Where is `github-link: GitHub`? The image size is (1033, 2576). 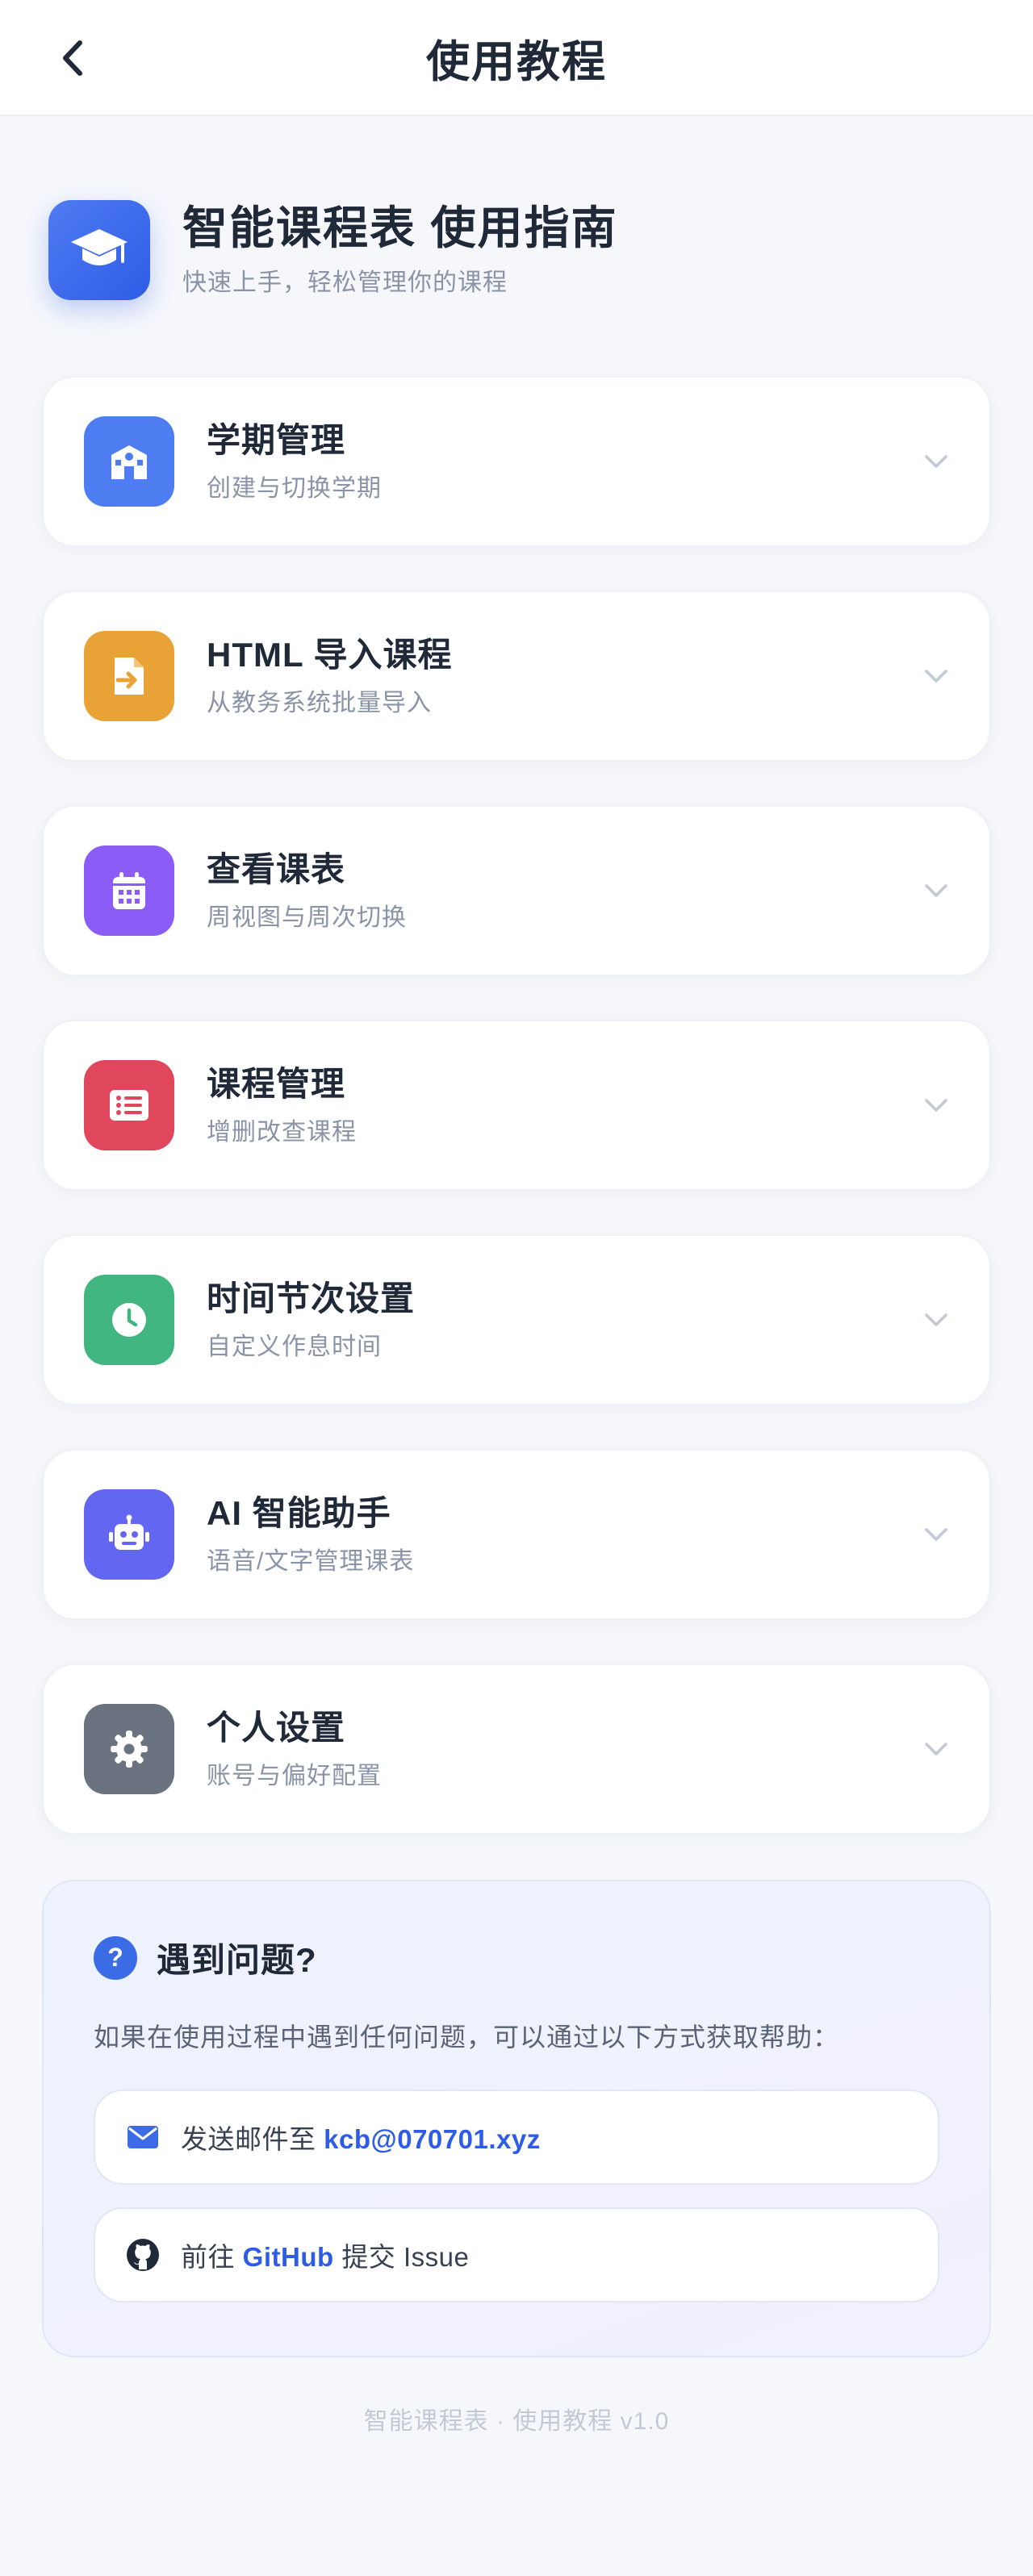
github-link: GitHub is located at coordinates (288, 2257).